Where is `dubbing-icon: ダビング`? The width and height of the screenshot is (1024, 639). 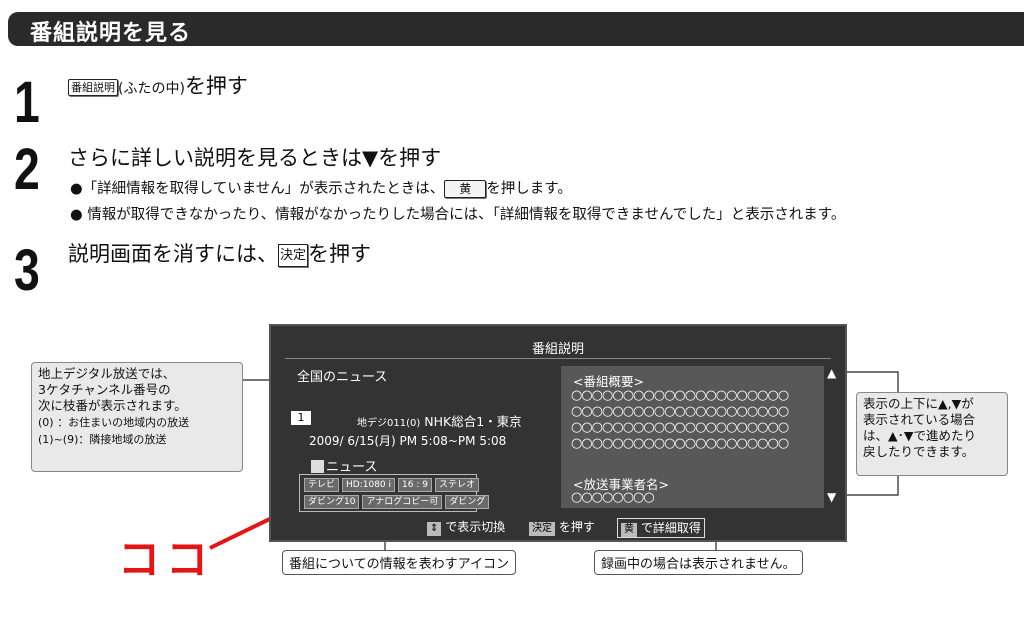 dubbing-icon: ダビング is located at coordinates (467, 502).